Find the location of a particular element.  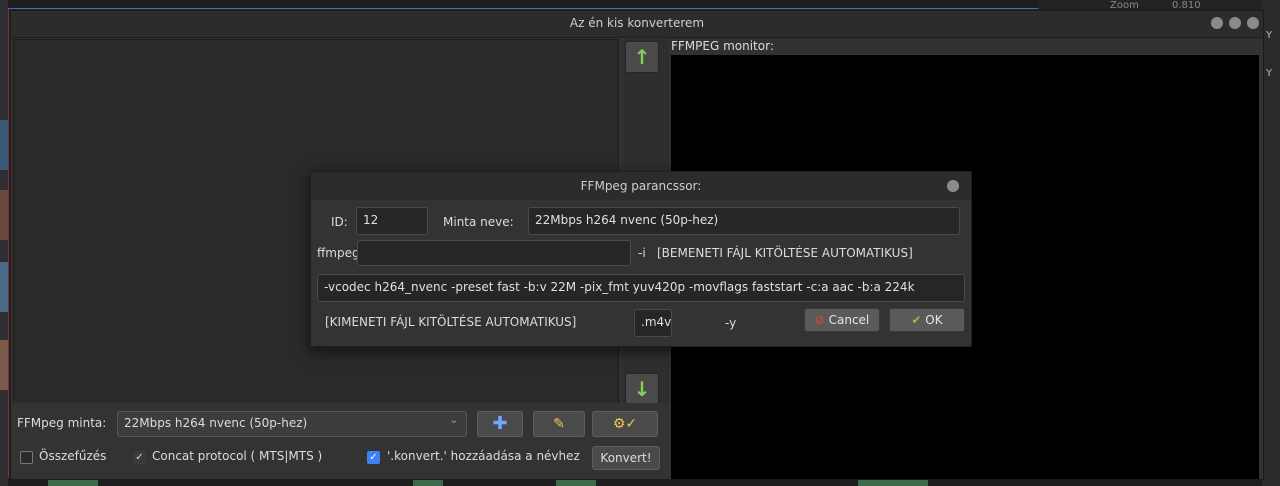

concat-label: Concat protocol ( MTS|MTS ) is located at coordinates (237, 456).